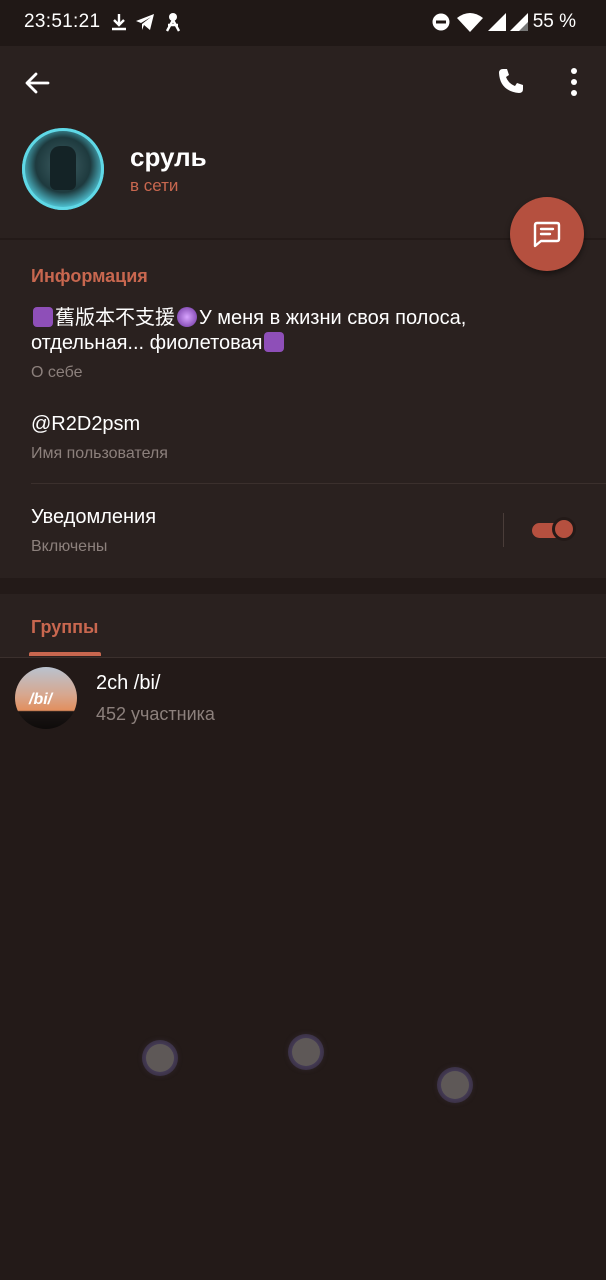 The width and height of the screenshot is (606, 1280). I want to click on app-icon, so click(173, 22).